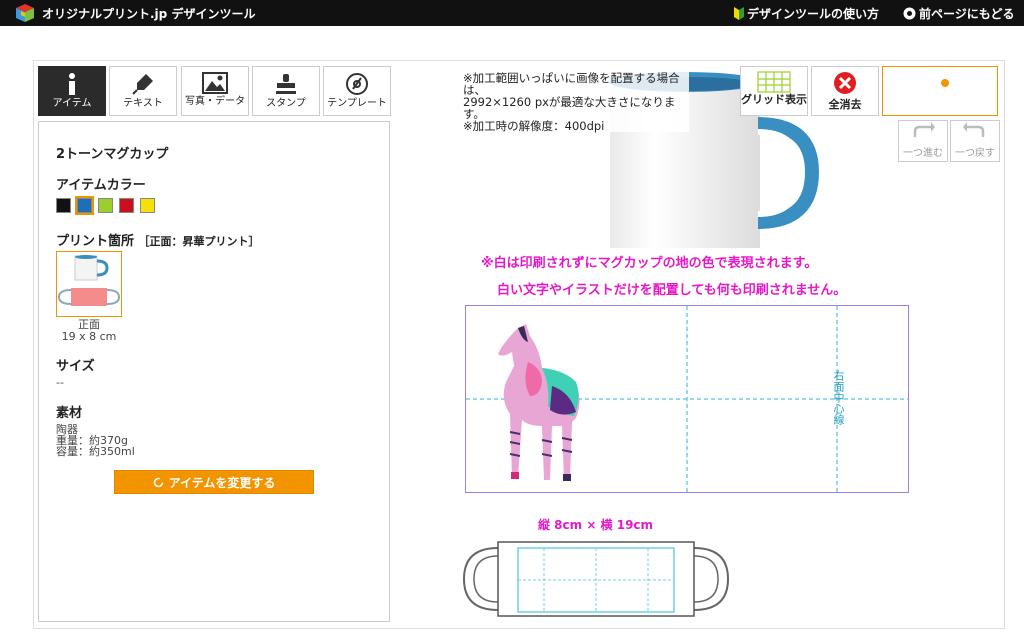 Image resolution: width=1024 pixels, height=633 pixels. Describe the element at coordinates (158, 482) in the screenshot. I see `refresh-icon` at that location.